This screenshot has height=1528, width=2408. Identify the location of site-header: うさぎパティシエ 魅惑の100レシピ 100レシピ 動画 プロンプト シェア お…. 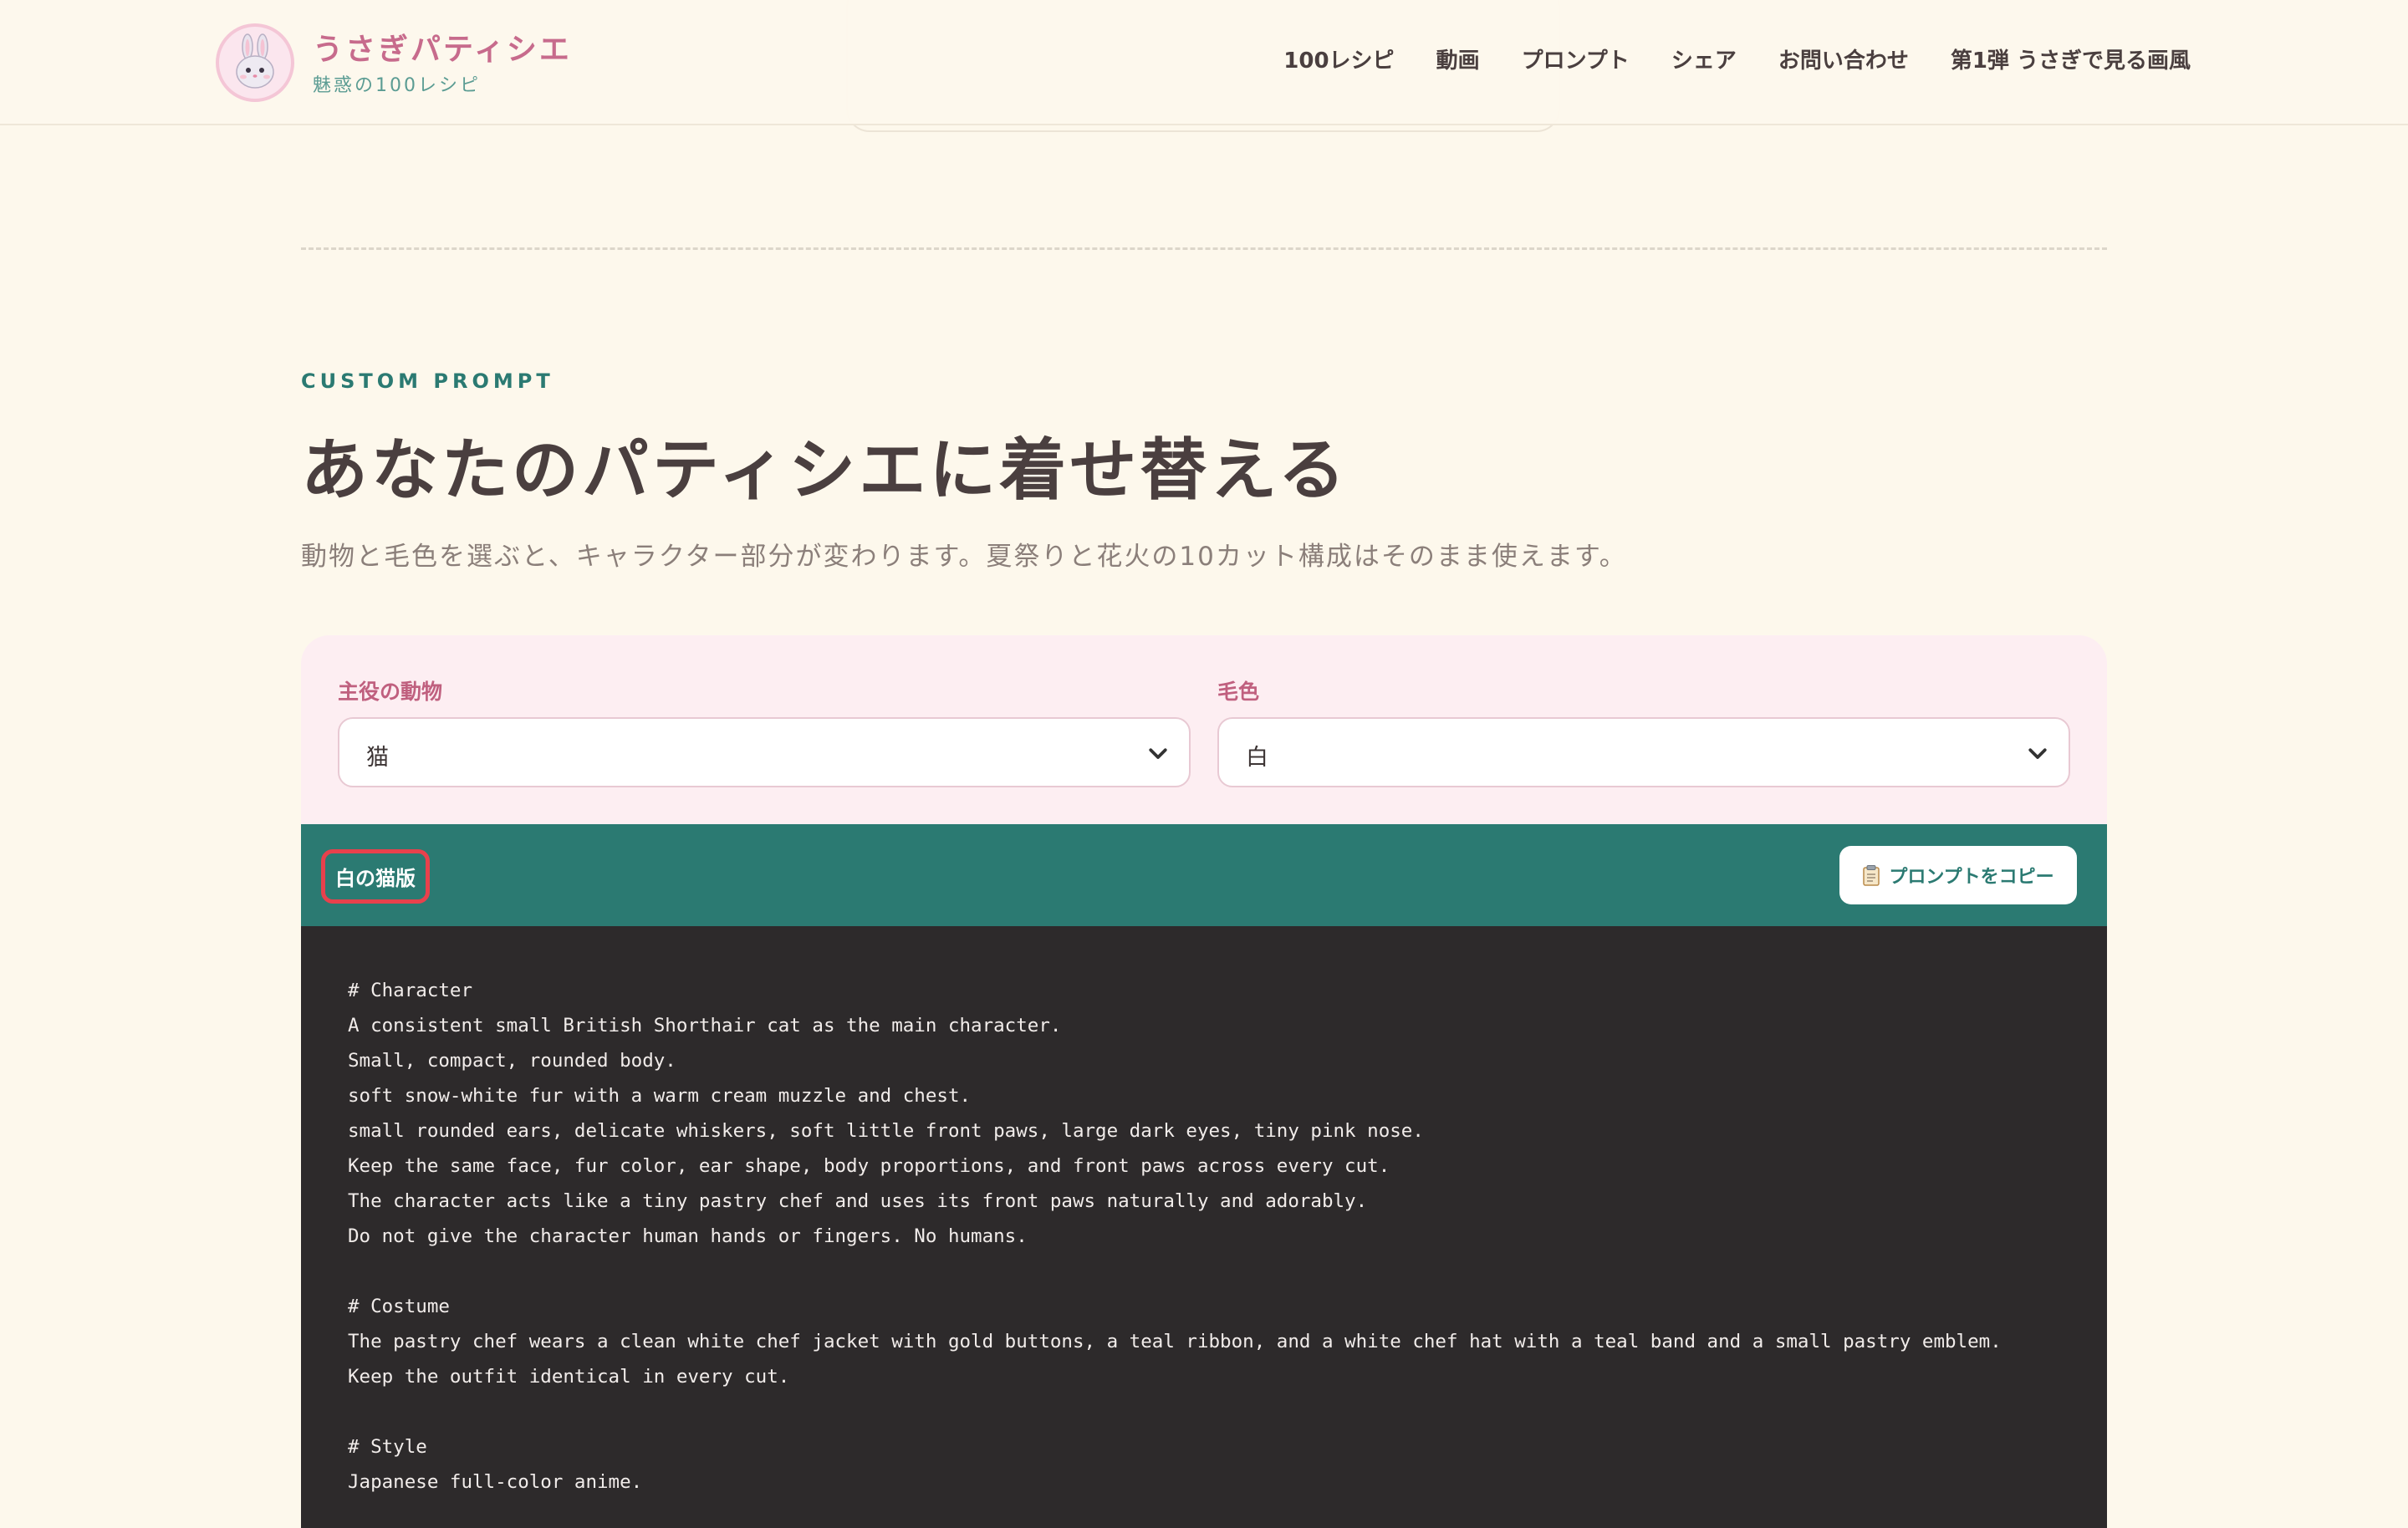
(1204, 63).